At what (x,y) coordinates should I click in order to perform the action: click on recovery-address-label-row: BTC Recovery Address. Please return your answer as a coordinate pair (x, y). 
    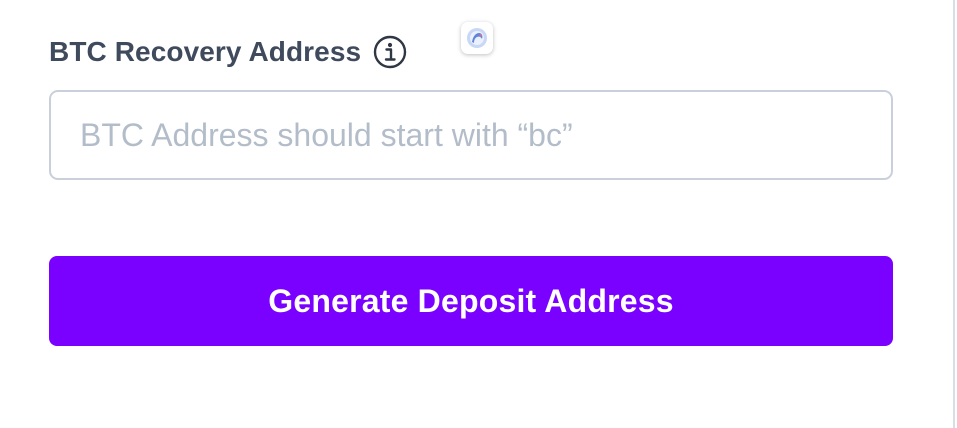
    Looking at the image, I should click on (228, 52).